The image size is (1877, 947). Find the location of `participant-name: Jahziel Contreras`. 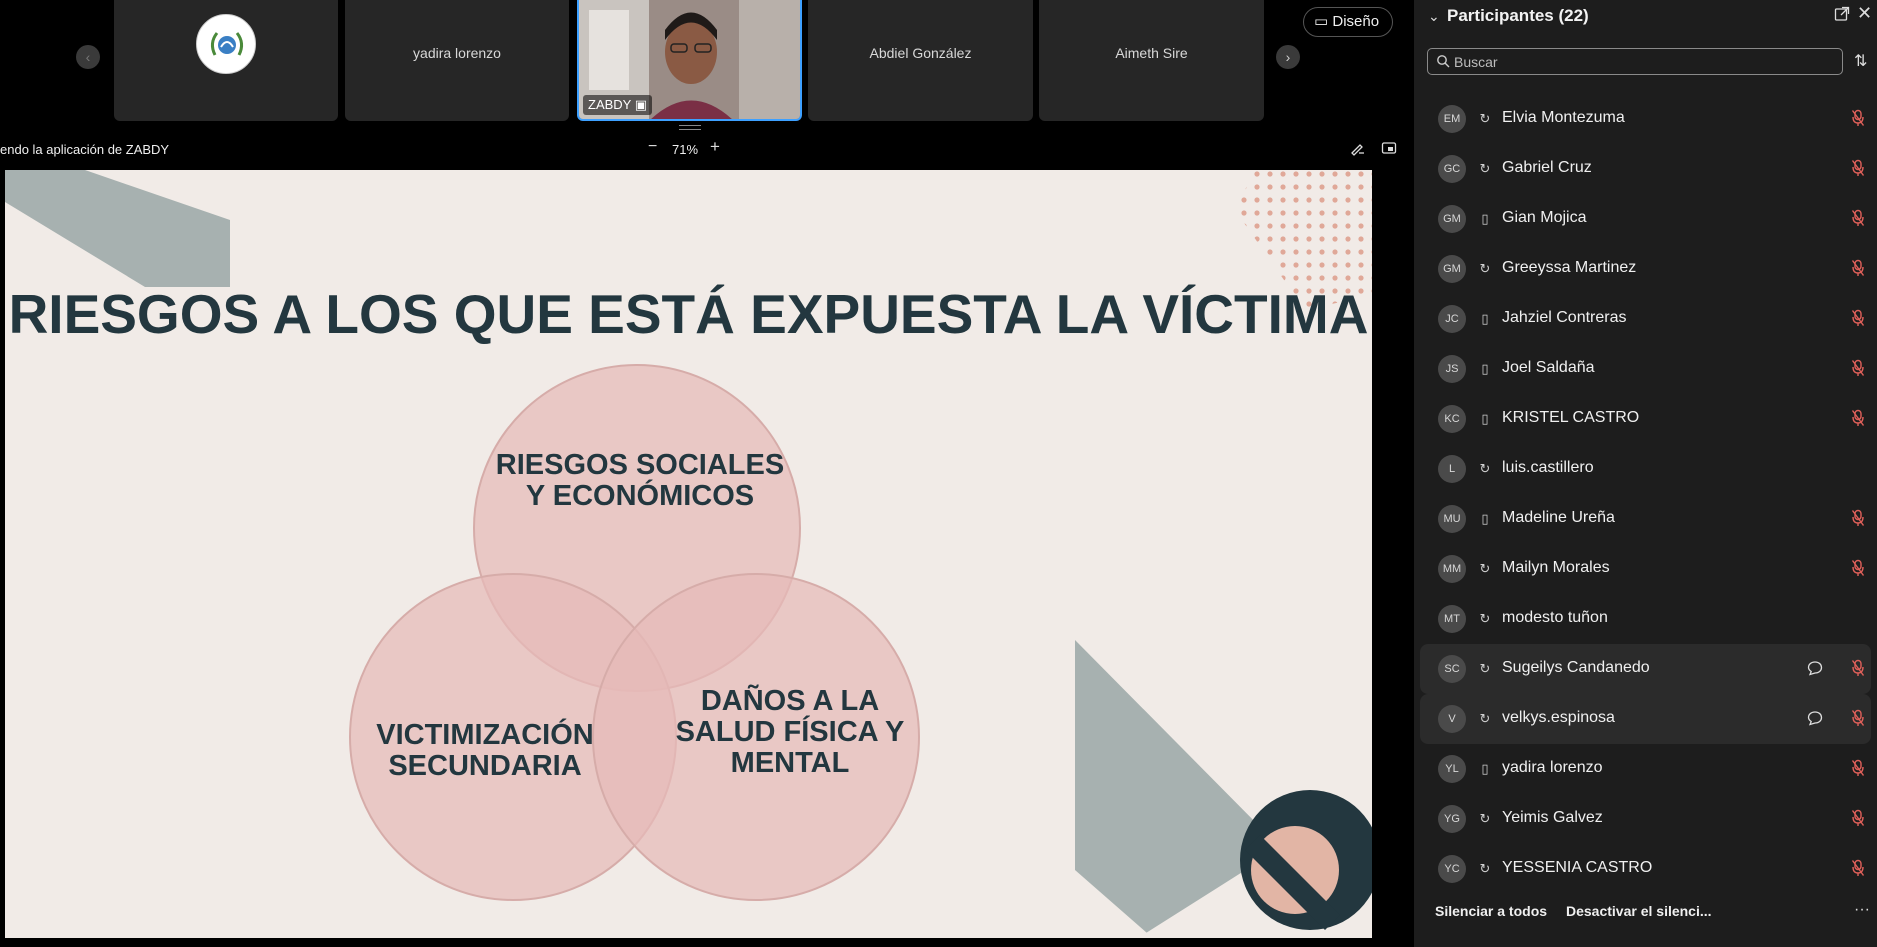

participant-name: Jahziel Contreras is located at coordinates (1564, 317).